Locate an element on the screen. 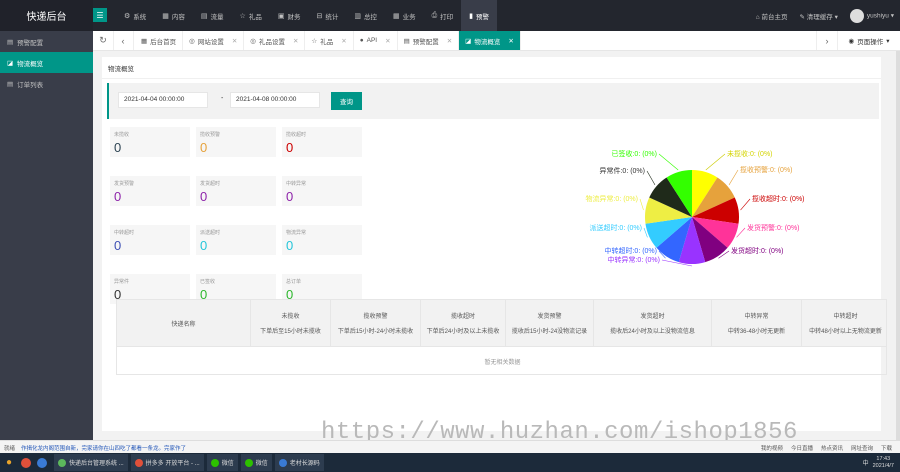 This screenshot has width=900, height=472. stat-label: 中转超时 is located at coordinates (124, 233).